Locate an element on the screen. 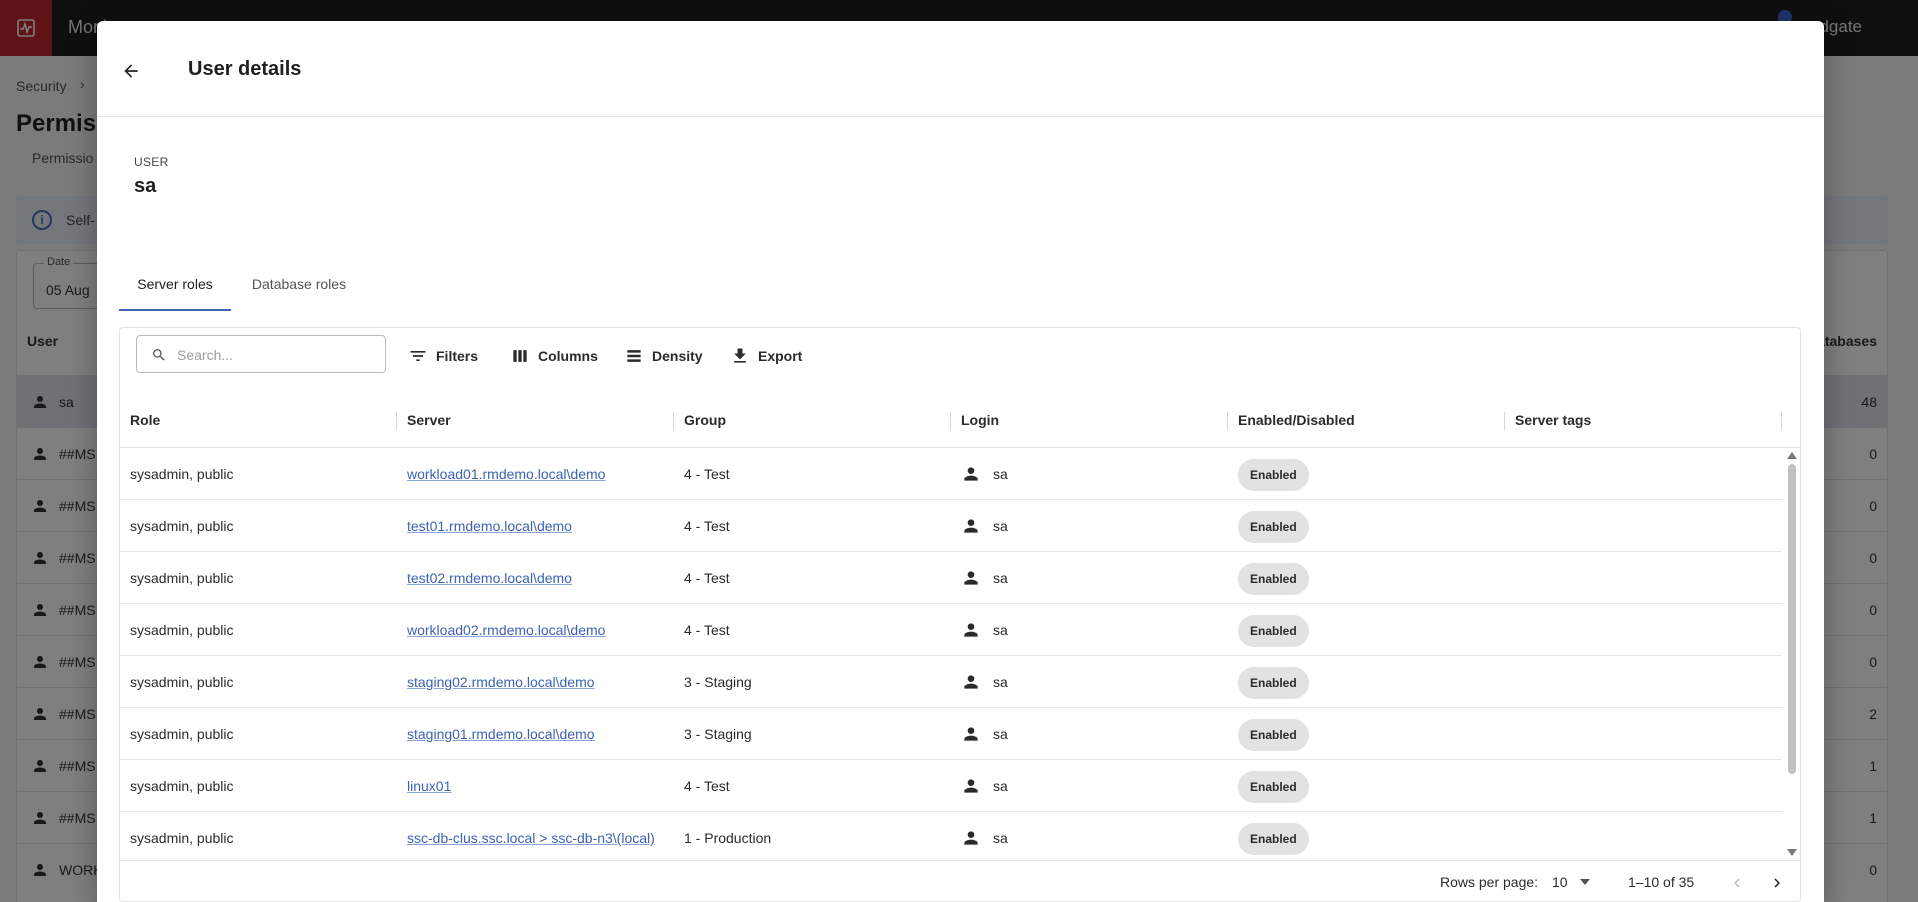  filters-button: Filters is located at coordinates (443, 356).